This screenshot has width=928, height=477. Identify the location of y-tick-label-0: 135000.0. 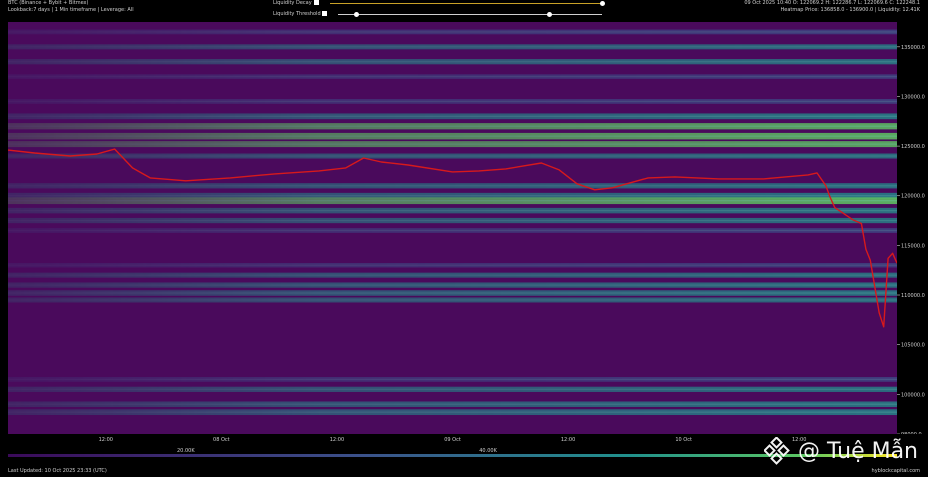
(913, 48).